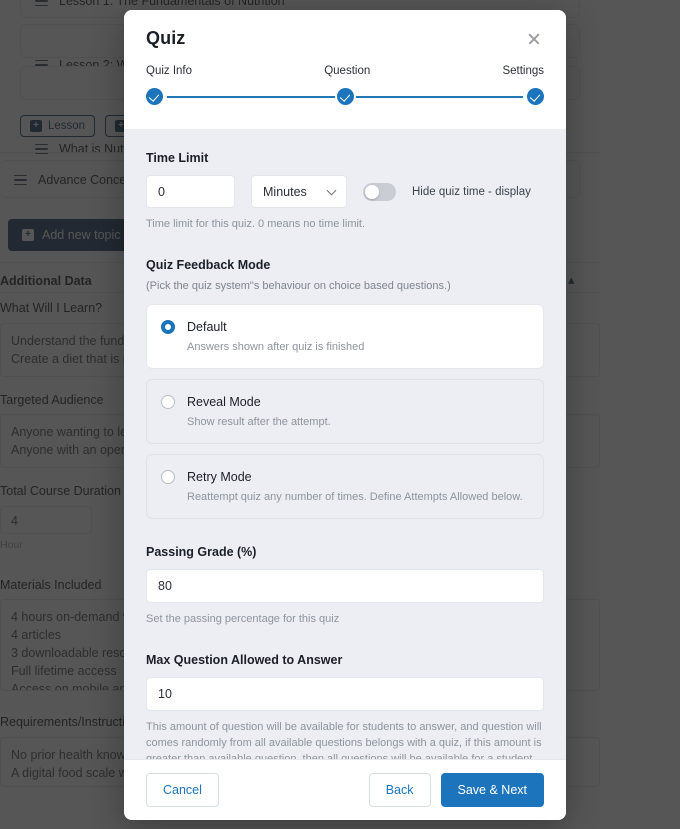 This screenshot has width=680, height=829. I want to click on modal-header: Quiz Quiz Info Question Settings, so click(345, 69).